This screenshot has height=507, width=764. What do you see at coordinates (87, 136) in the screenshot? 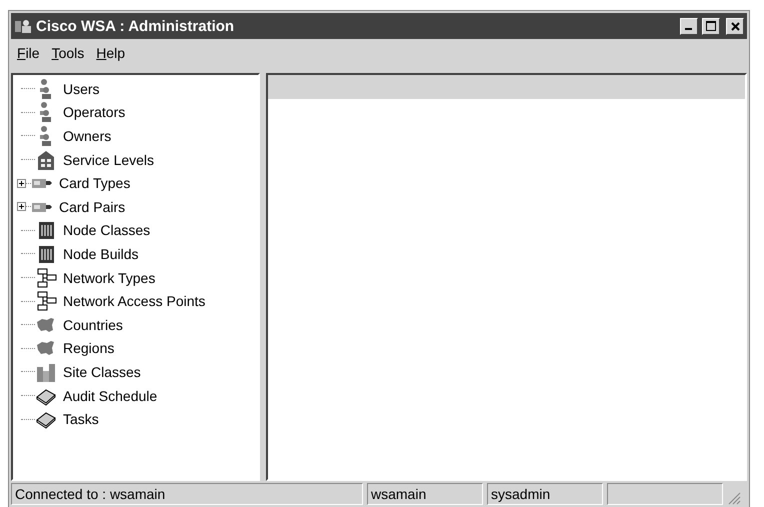
I see `tree-item: Owners` at bounding box center [87, 136].